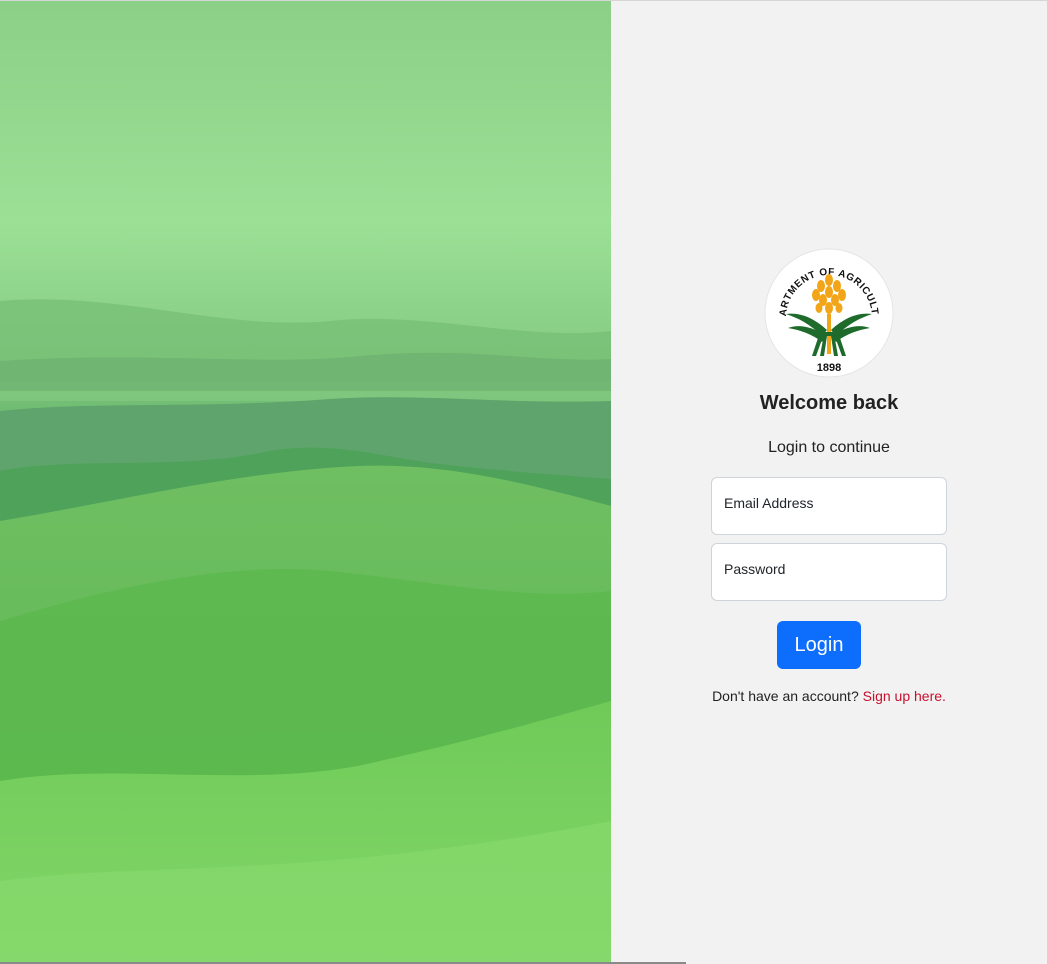 The image size is (1047, 964). I want to click on signup-prompt-line: Don't have an account? Sign up here., so click(829, 696).